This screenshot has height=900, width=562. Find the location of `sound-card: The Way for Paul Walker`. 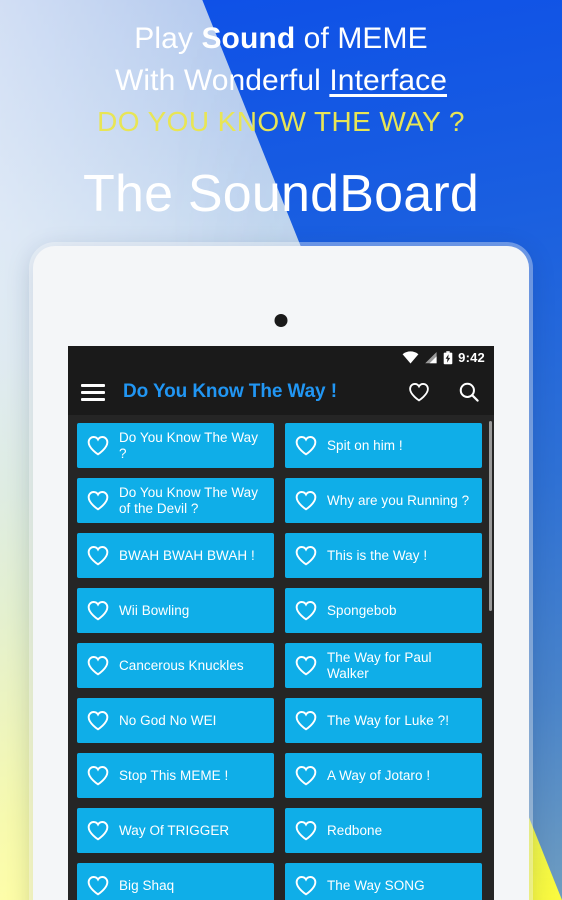

sound-card: The Way for Paul Walker is located at coordinates (383, 665).